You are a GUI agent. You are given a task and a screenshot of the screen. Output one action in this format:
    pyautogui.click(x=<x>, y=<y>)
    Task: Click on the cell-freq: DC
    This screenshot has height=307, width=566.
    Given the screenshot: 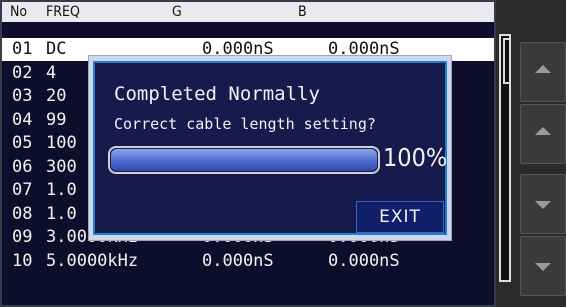 What is the action you would take?
    pyautogui.click(x=56, y=49)
    